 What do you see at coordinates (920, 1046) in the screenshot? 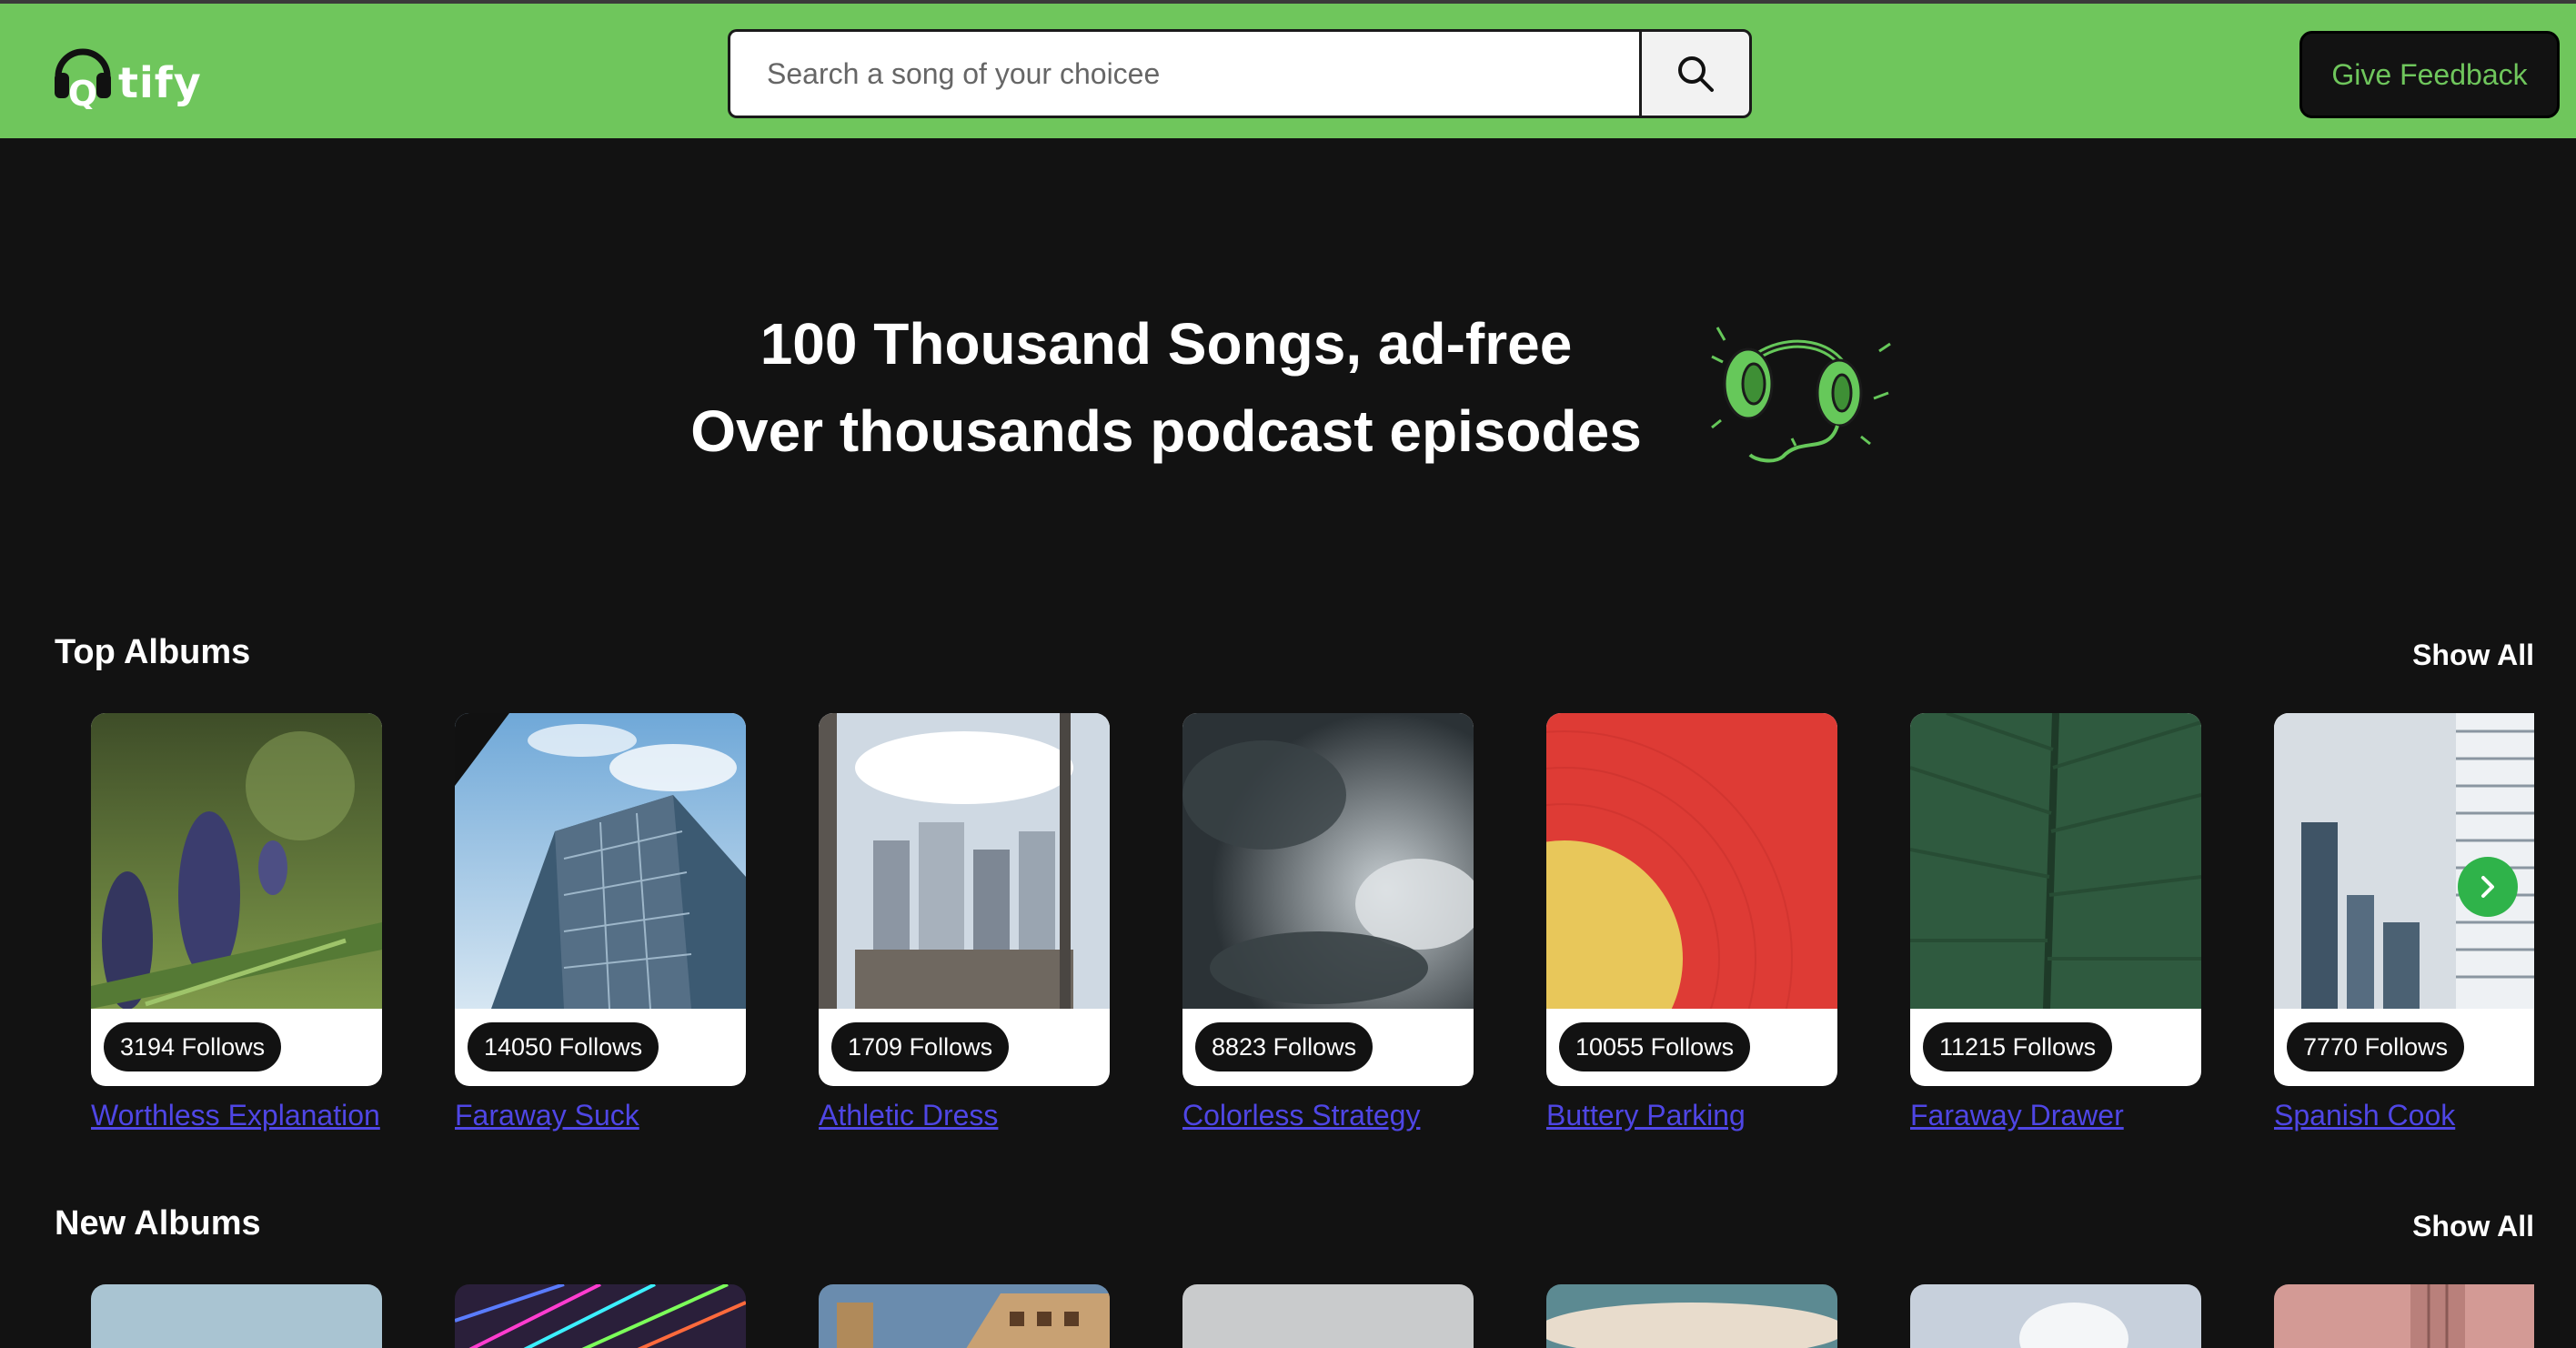
I see `follows-badge: 1709 Follows` at bounding box center [920, 1046].